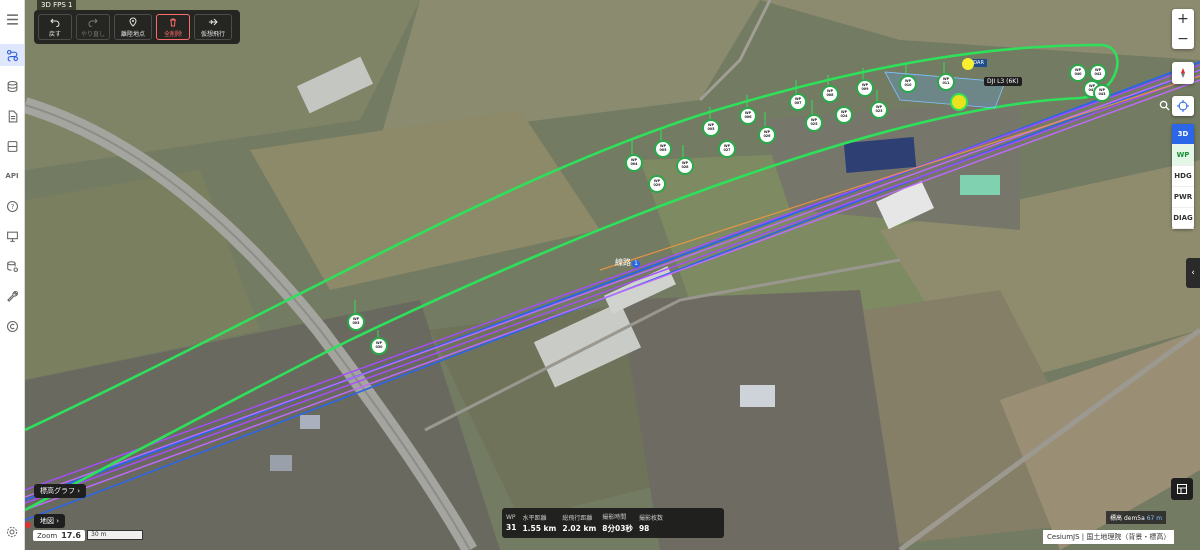 The image size is (1200, 550). Describe the element at coordinates (115, 535) in the screenshot. I see `scale-bar: 30 m` at that location.